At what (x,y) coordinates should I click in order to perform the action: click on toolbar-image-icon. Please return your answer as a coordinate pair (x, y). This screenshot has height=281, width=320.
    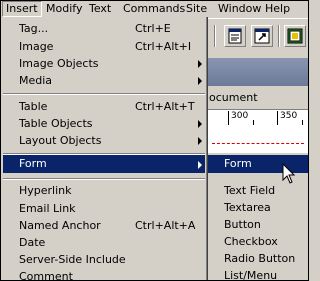
    Looking at the image, I should click on (295, 36).